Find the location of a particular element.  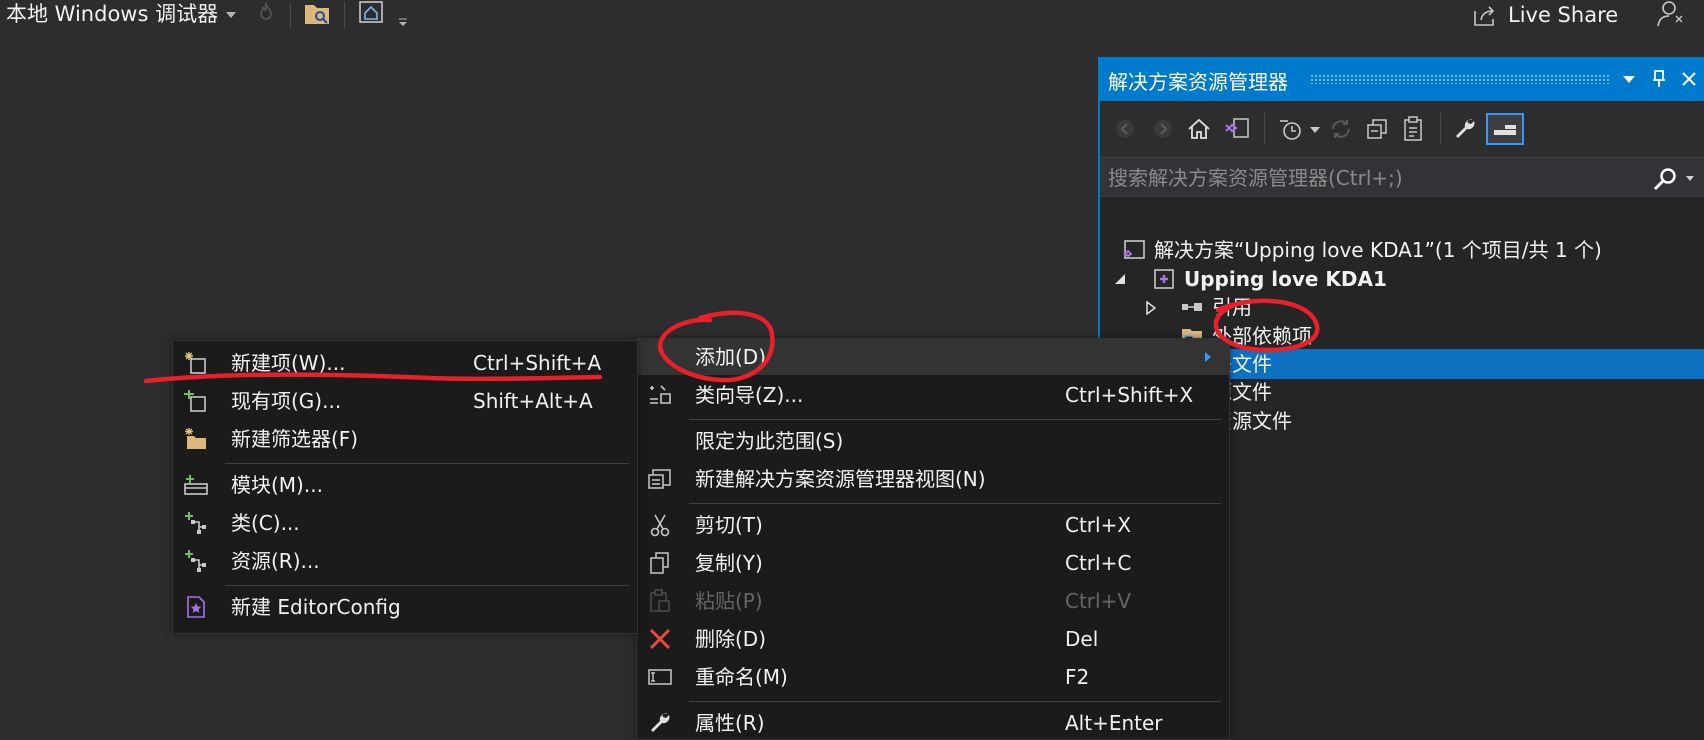

class-wizard-icon is located at coordinates (660, 394).